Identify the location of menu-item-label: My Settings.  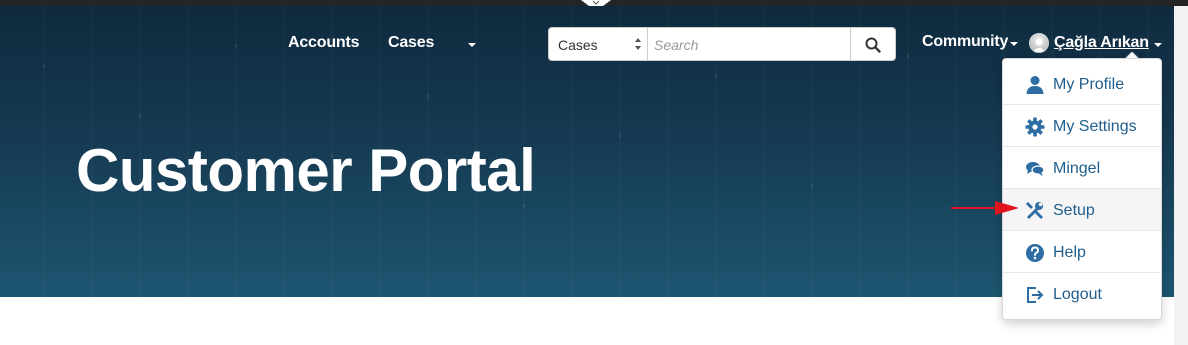
(1095, 126).